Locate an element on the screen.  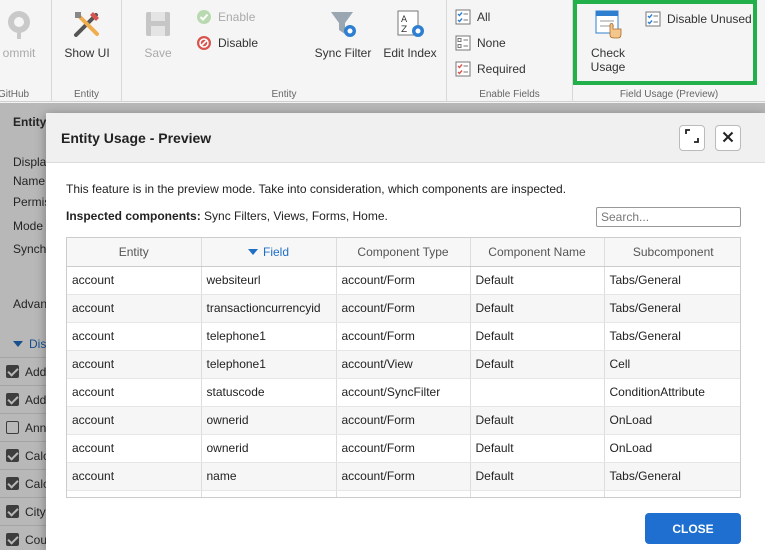
table-cell: account/View is located at coordinates (403, 364).